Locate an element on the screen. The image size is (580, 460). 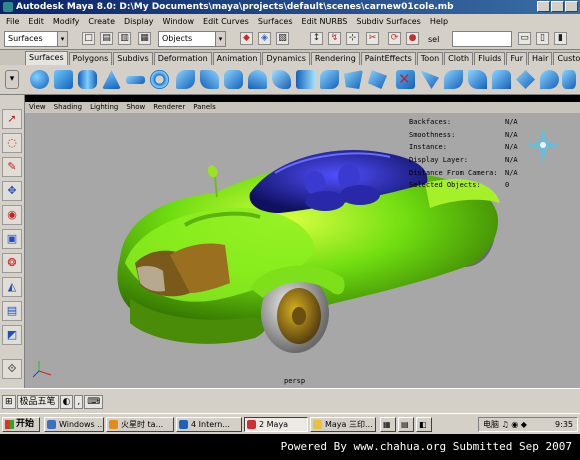
tab-animation: Animation is located at coordinates (237, 58).